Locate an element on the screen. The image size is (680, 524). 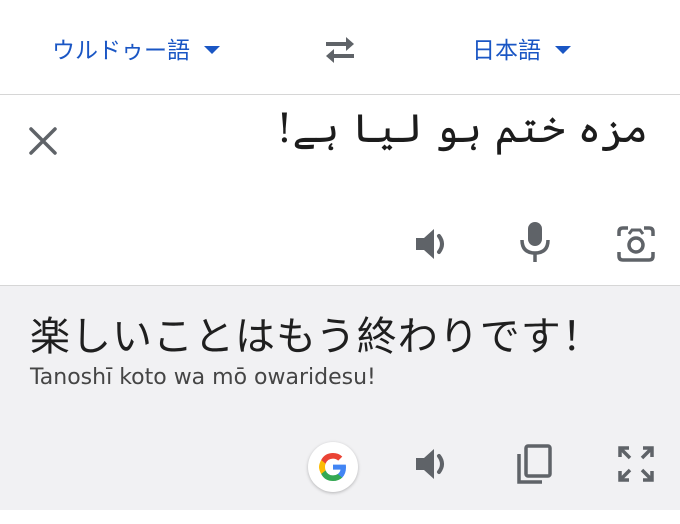
microphone-button is located at coordinates (535, 242).